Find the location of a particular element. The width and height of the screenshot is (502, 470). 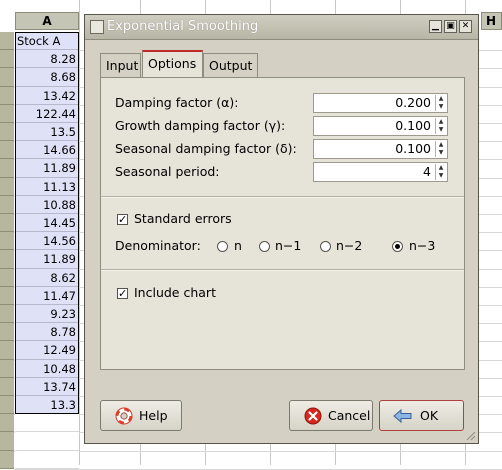

seasonal-damping-value: 0.100 is located at coordinates (413, 148).